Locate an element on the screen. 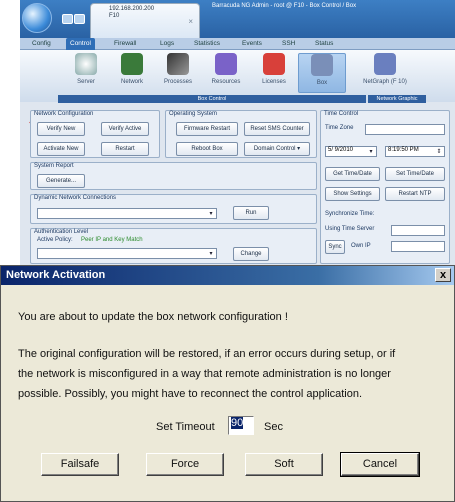  menu-ssh: SSH is located at coordinates (288, 44).